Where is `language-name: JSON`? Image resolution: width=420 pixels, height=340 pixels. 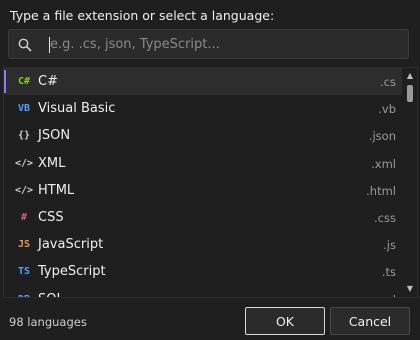 language-name: JSON is located at coordinates (54, 136).